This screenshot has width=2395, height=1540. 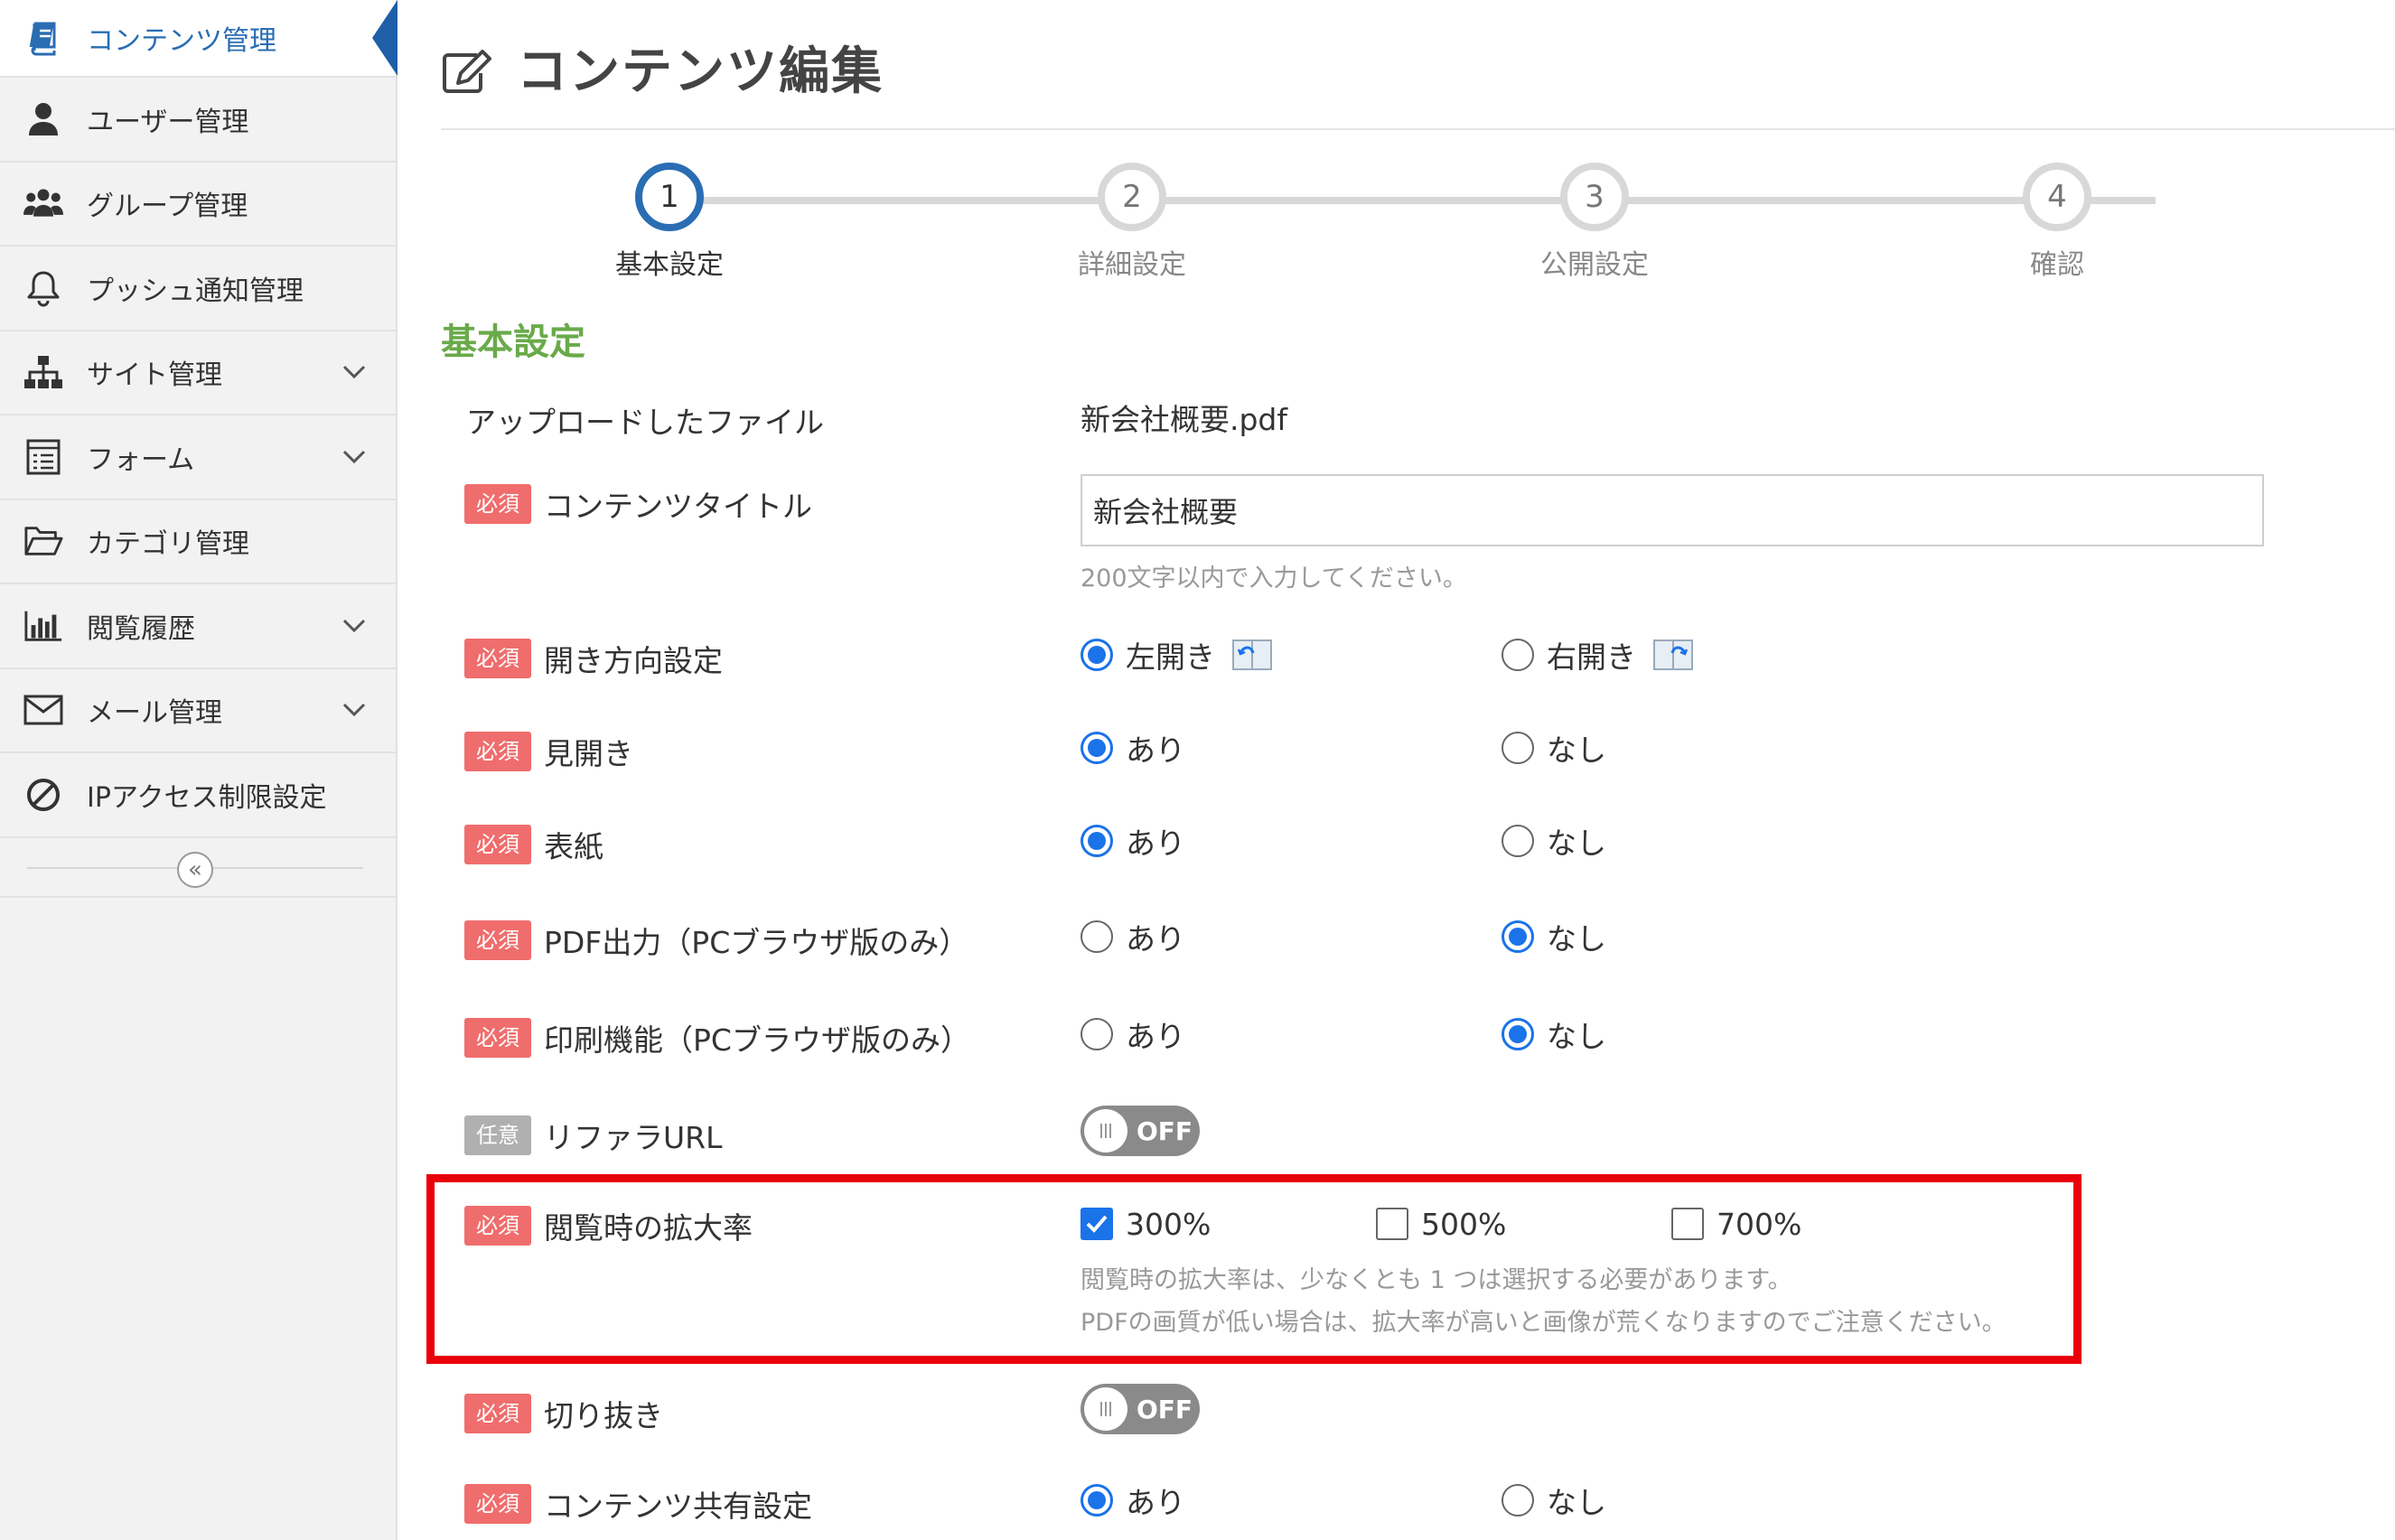 What do you see at coordinates (43, 288) in the screenshot?
I see `bell-icon` at bounding box center [43, 288].